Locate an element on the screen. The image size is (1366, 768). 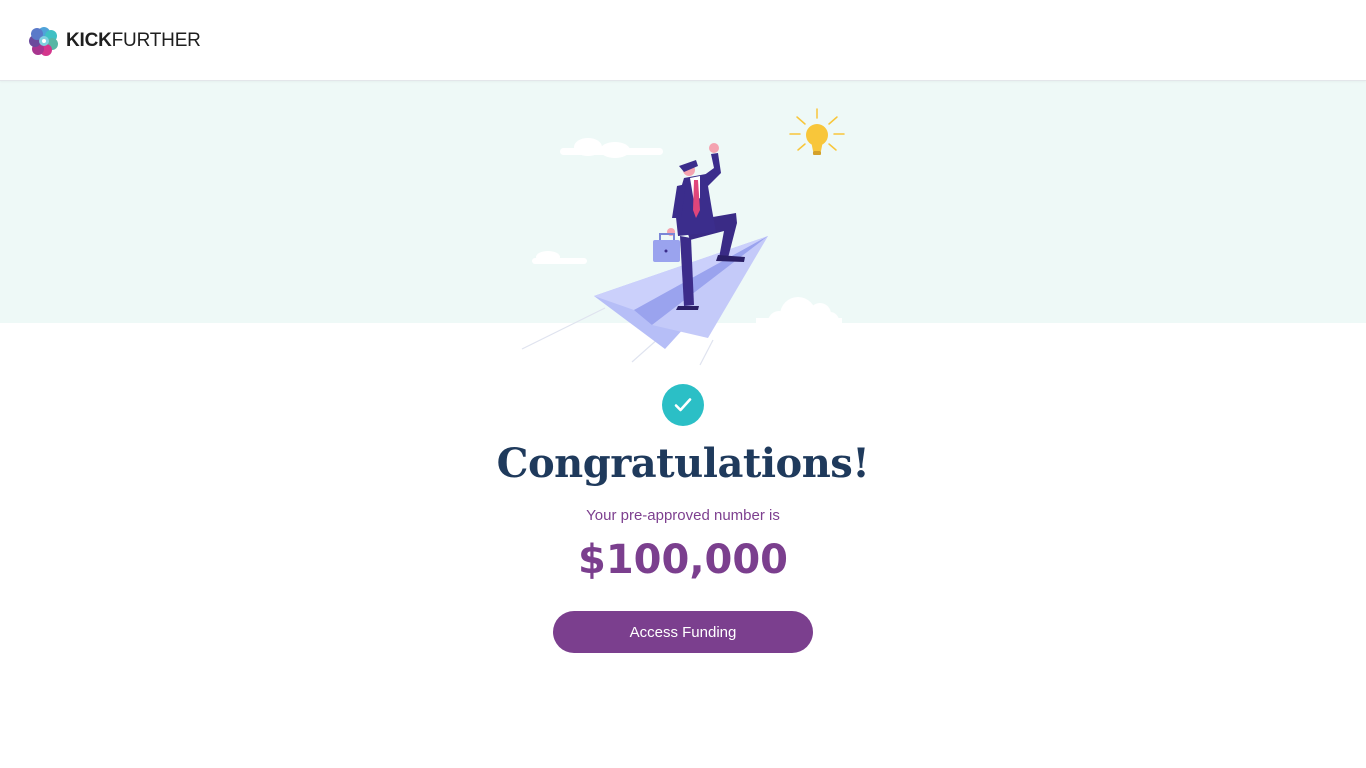
success-badge is located at coordinates (683, 405).